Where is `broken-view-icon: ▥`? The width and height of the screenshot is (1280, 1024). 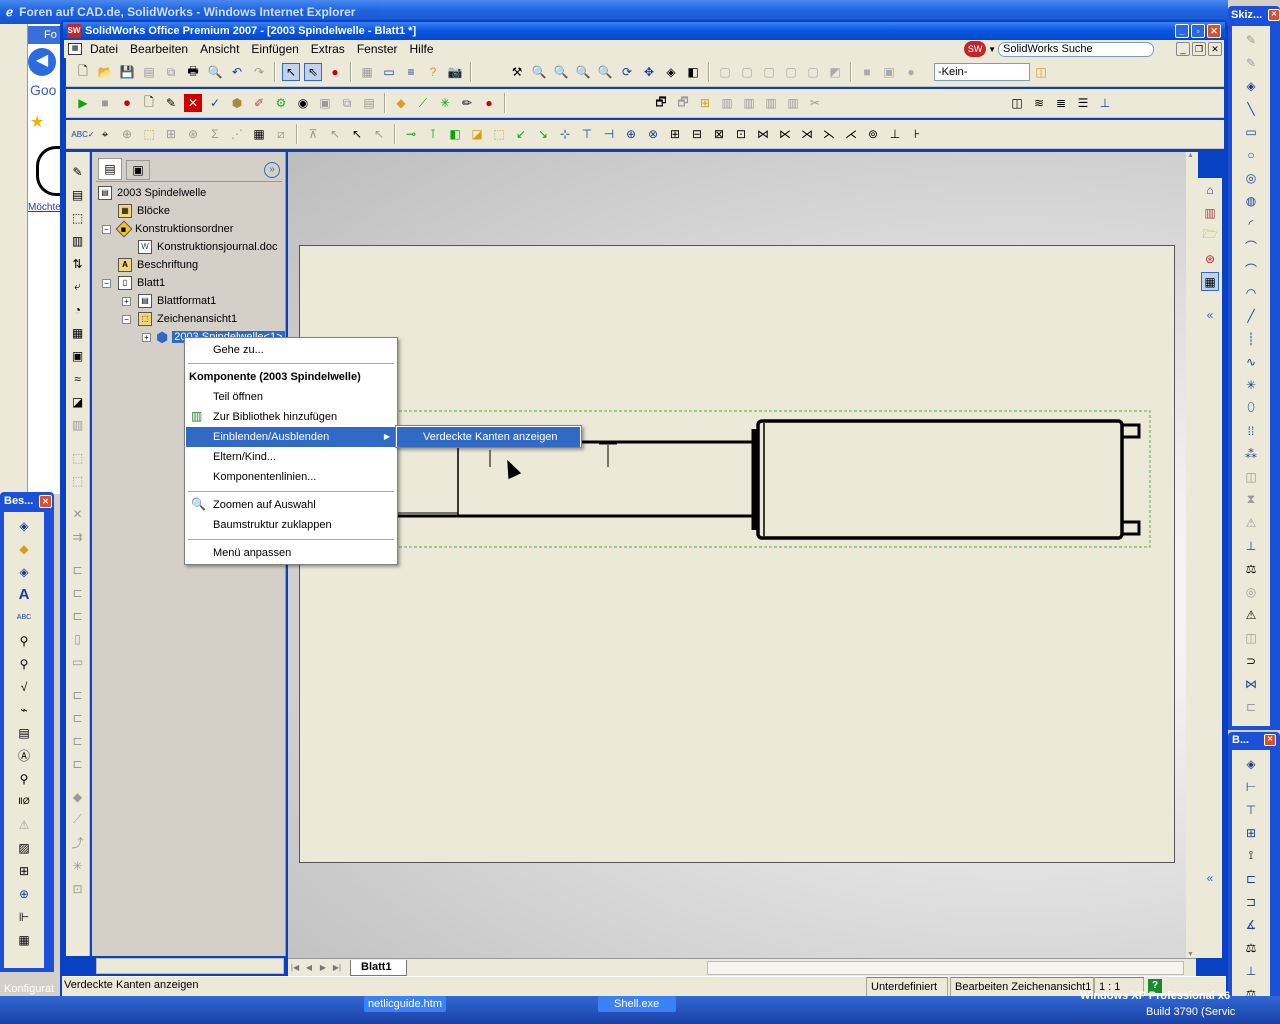 broken-view-icon: ▥ is located at coordinates (793, 103).